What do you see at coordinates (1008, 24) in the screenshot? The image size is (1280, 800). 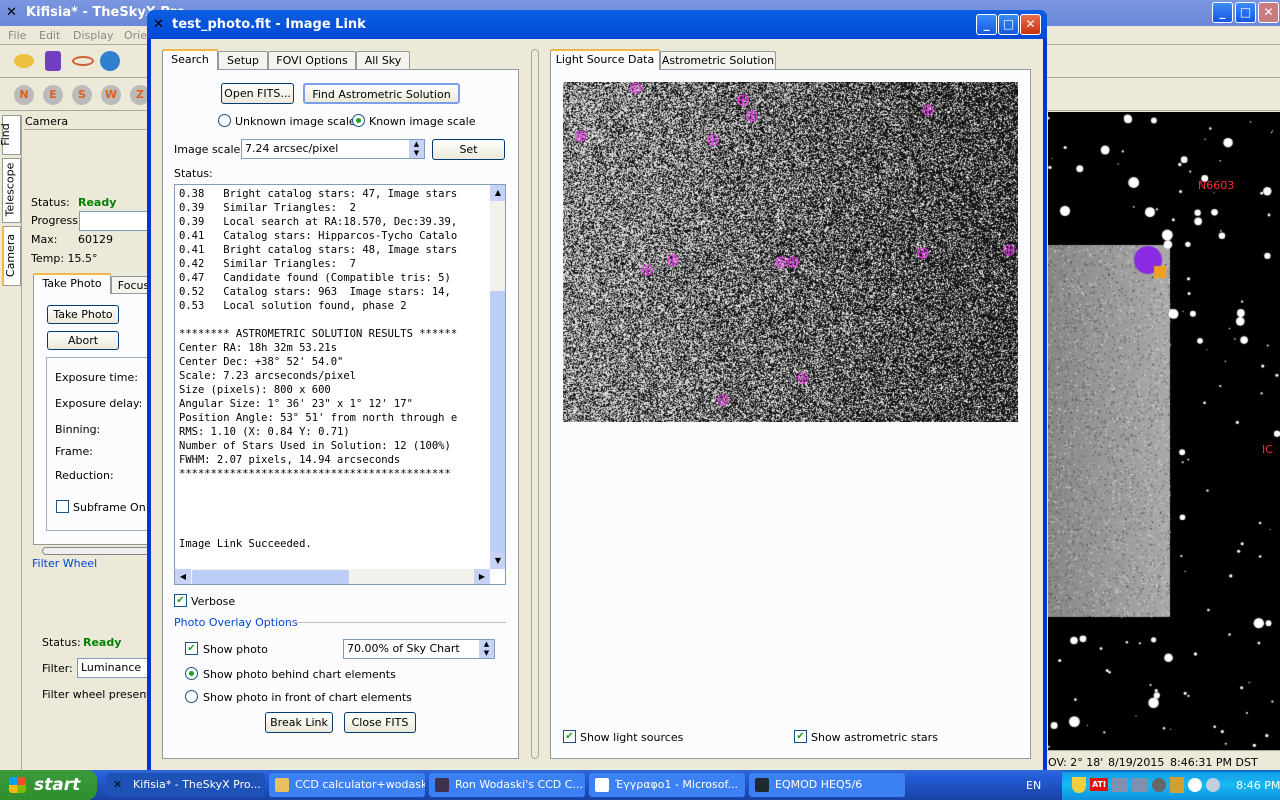 I see `dialog-maximize-button: □` at bounding box center [1008, 24].